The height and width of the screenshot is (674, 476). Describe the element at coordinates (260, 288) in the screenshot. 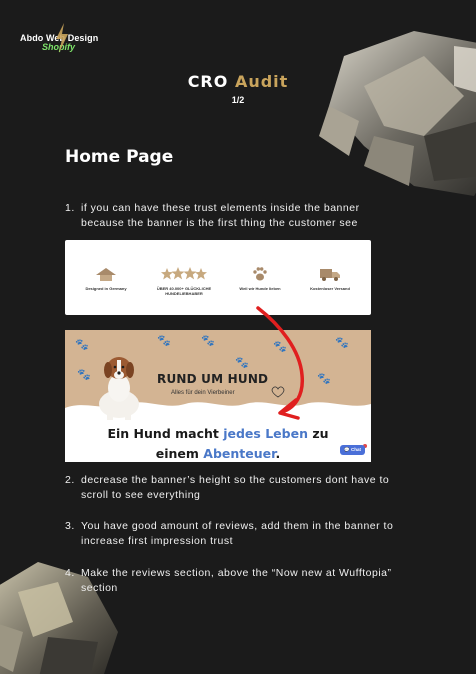

I see `trust-label: Weil wir Hunde lieben` at that location.